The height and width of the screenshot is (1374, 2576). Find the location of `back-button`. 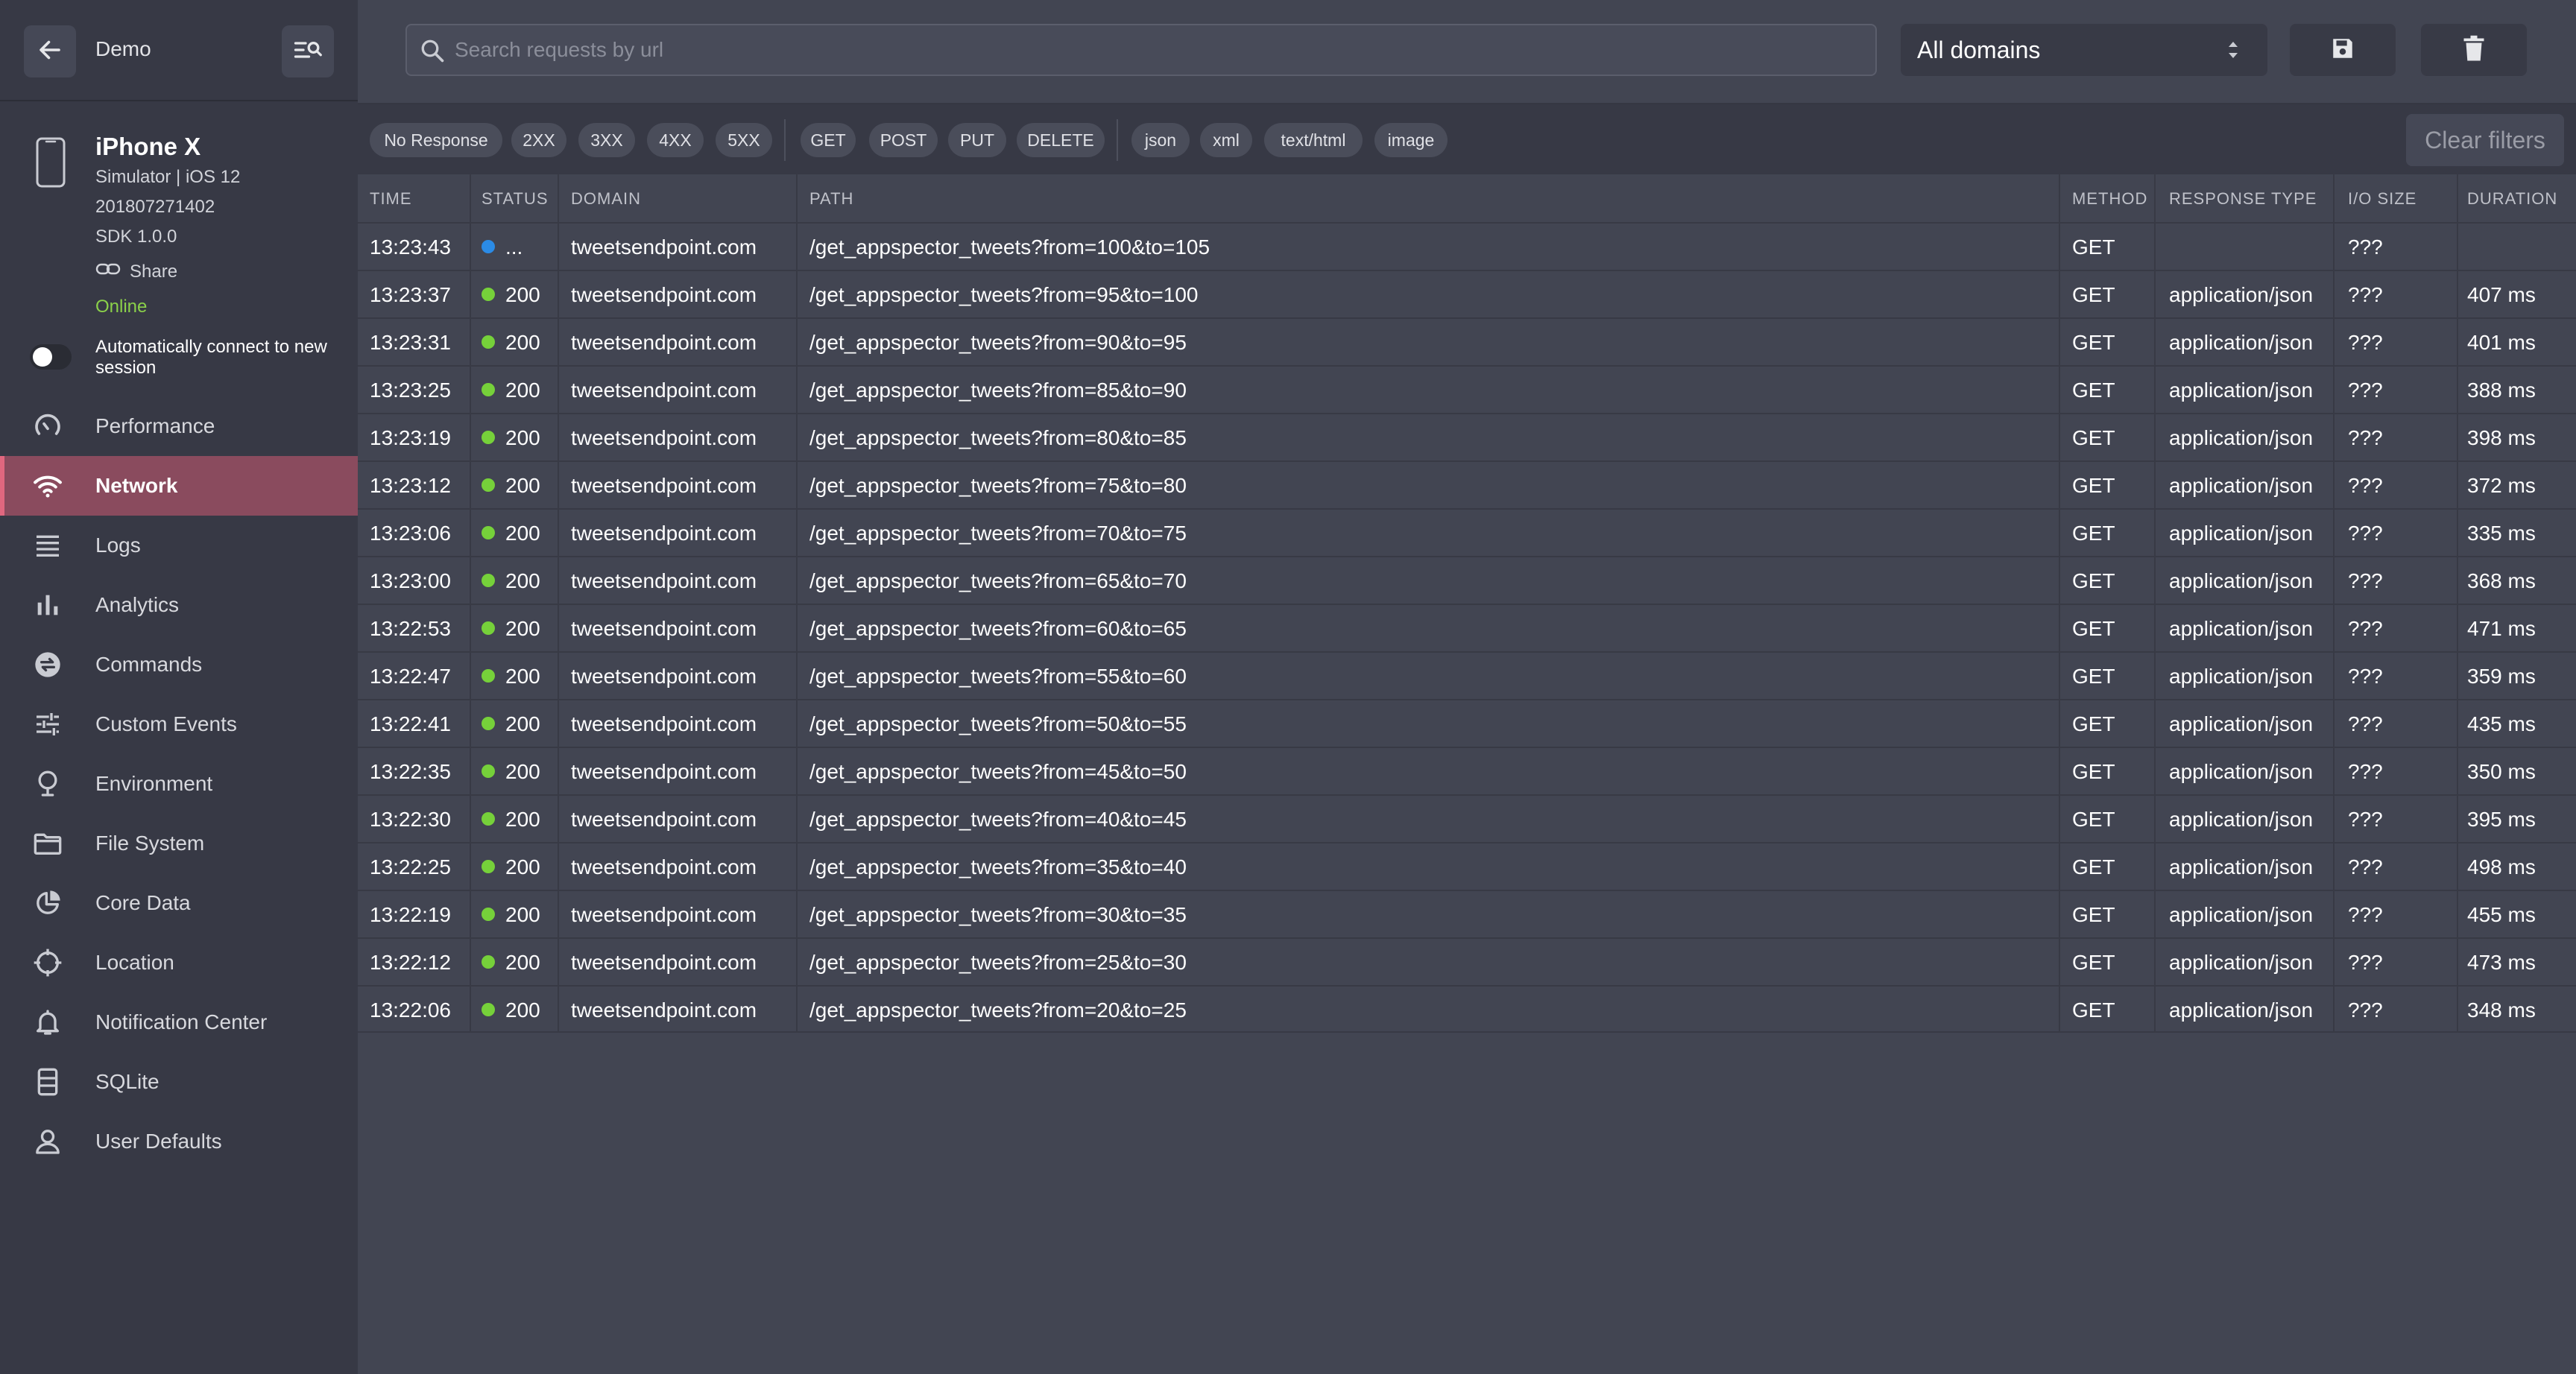

back-button is located at coordinates (50, 51).